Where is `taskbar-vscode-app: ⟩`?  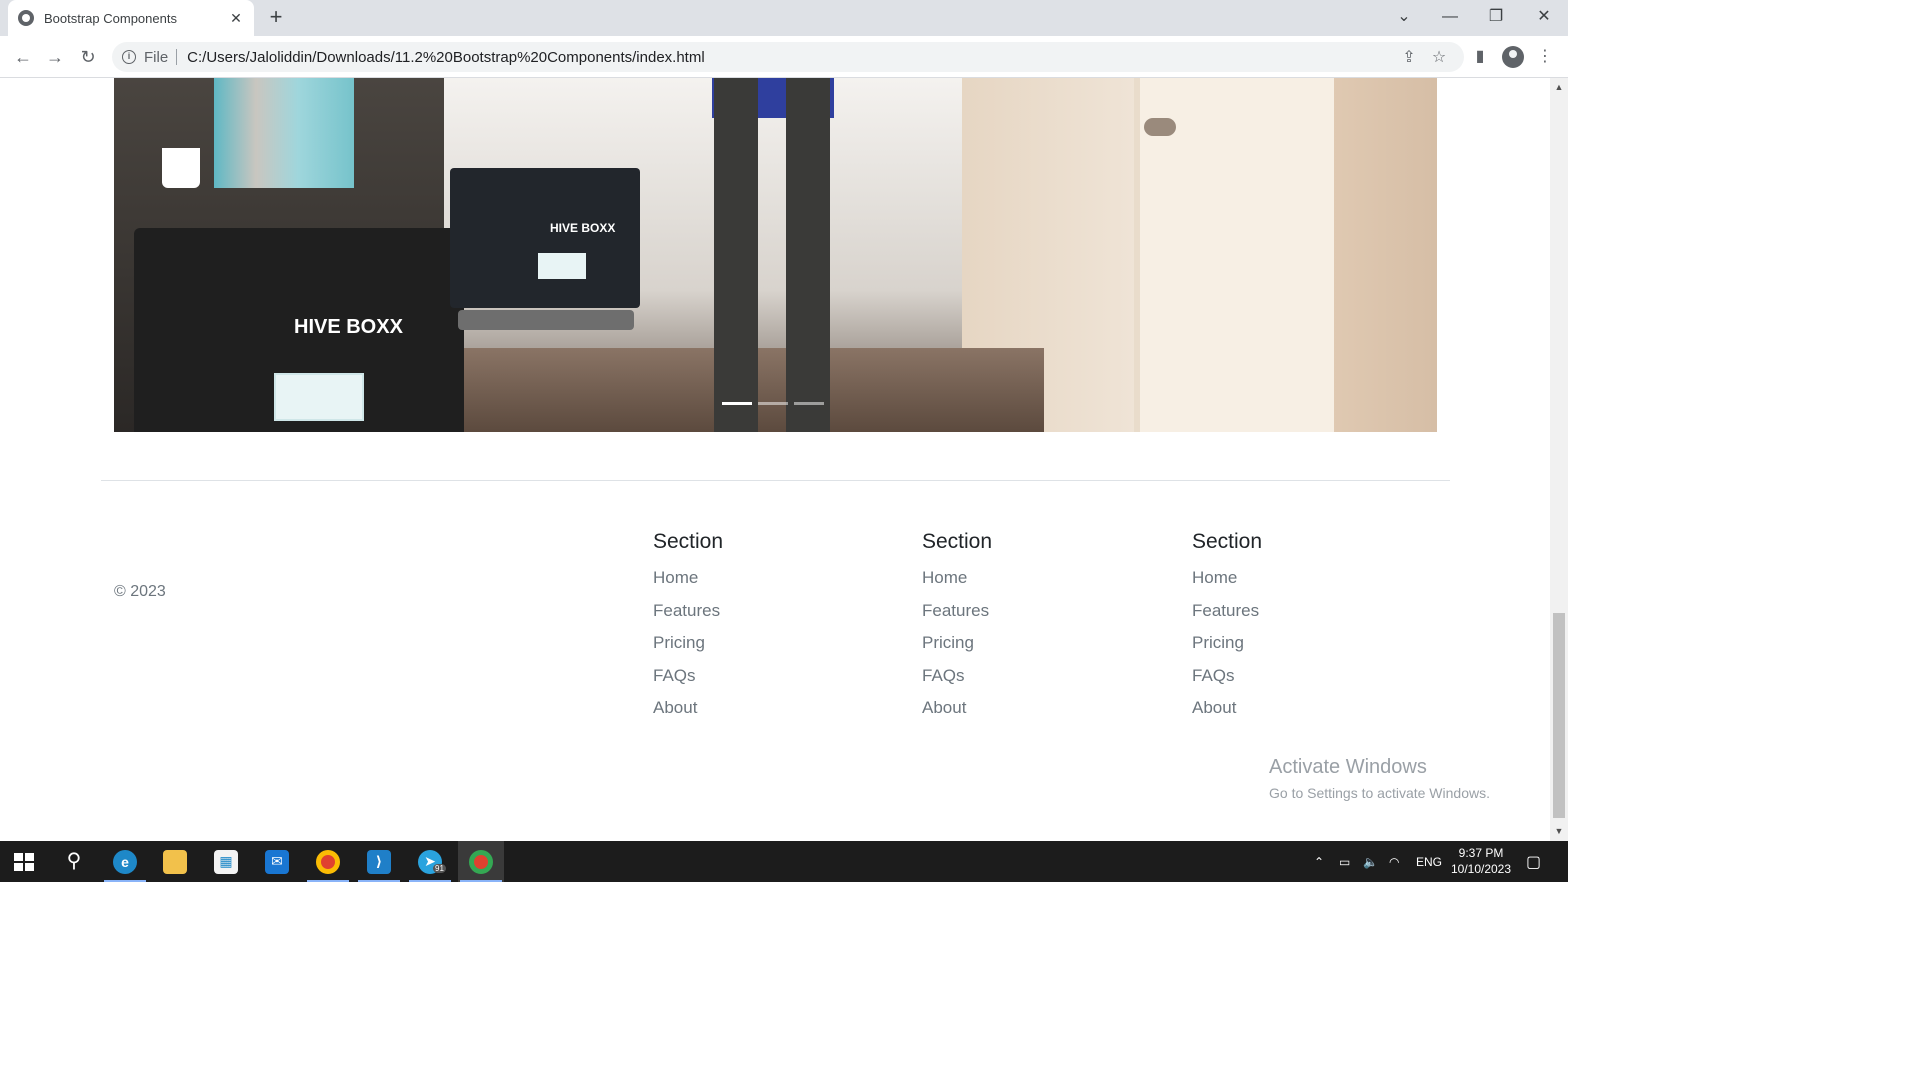
taskbar-vscode-app: ⟩ is located at coordinates (379, 861).